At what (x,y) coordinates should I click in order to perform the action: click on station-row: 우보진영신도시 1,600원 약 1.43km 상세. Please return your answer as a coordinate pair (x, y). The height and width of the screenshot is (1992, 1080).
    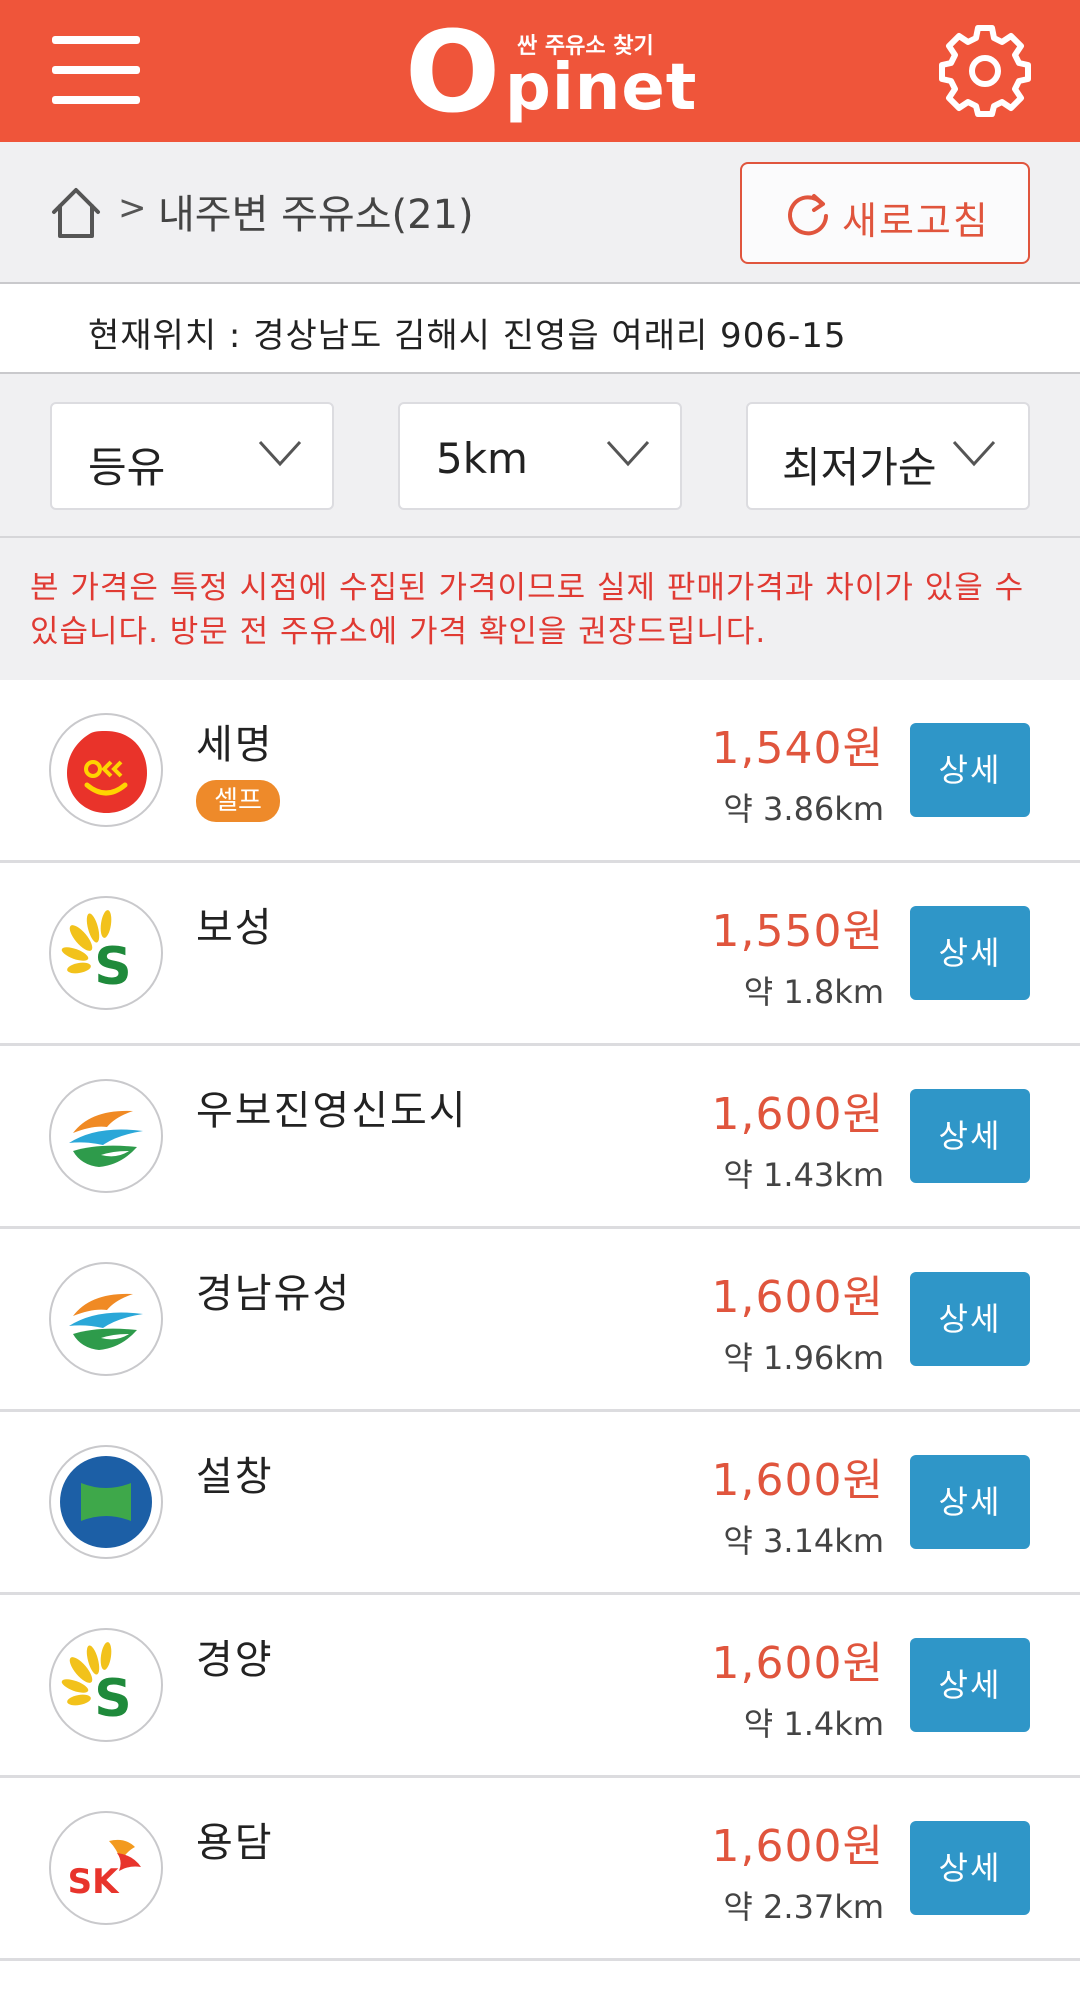
    Looking at the image, I should click on (540, 1137).